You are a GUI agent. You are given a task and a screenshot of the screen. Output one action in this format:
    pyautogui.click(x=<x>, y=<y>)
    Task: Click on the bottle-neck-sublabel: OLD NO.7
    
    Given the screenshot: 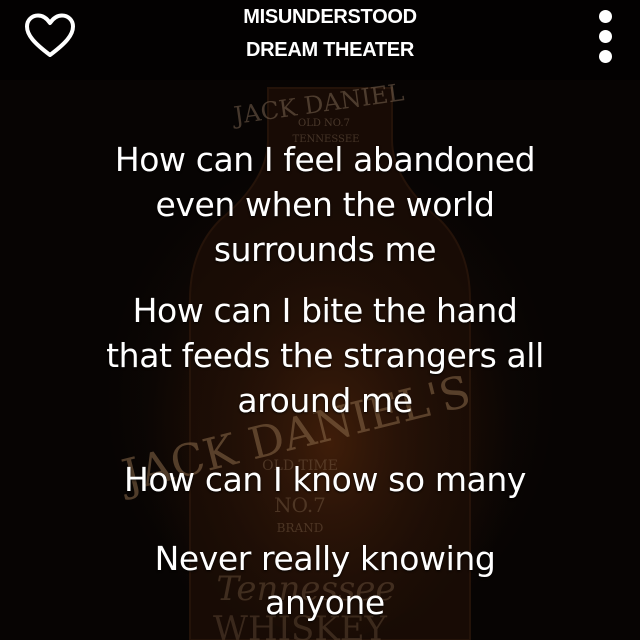 What is the action you would take?
    pyautogui.click(x=324, y=123)
    